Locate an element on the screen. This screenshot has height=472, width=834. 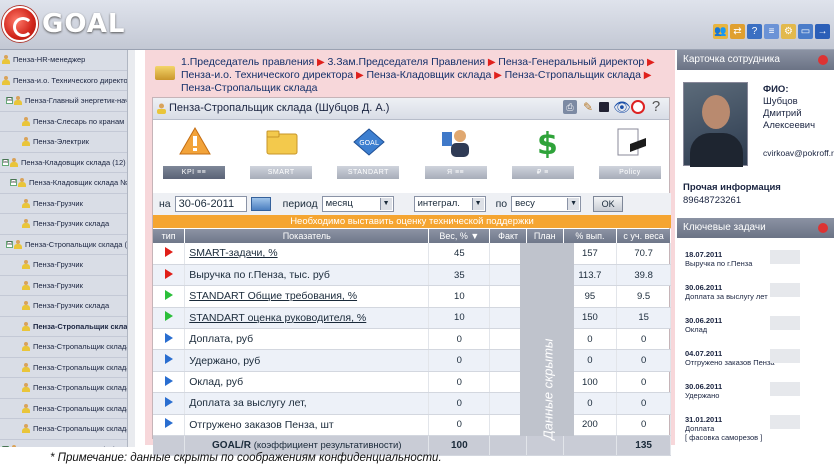
breadcrumb-item: 1.Председатель правления is located at coordinates (247, 62).